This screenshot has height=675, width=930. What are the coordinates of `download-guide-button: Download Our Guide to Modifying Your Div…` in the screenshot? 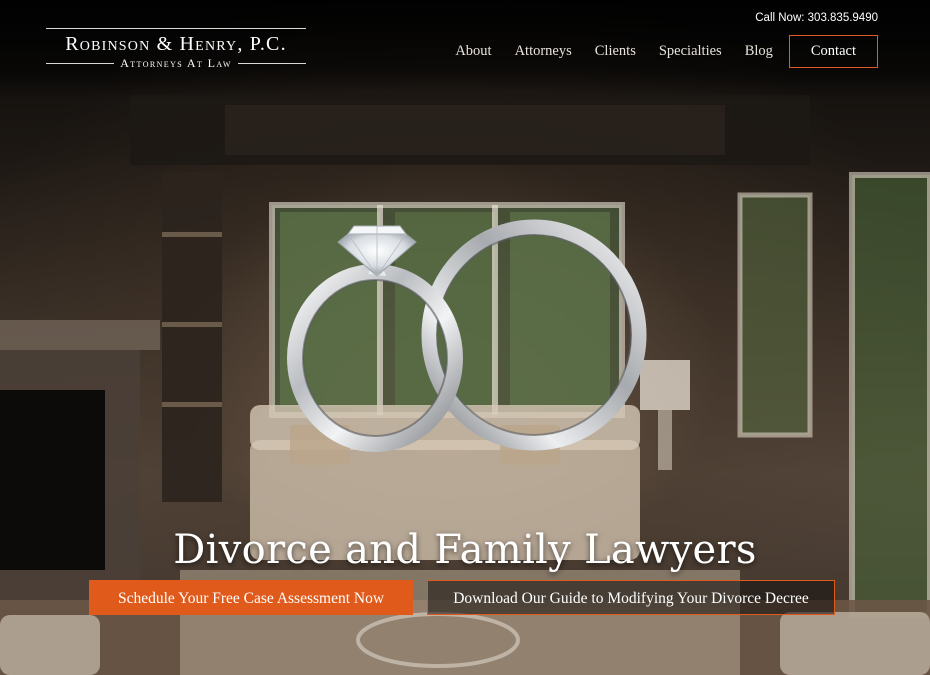 It's located at (631, 597).